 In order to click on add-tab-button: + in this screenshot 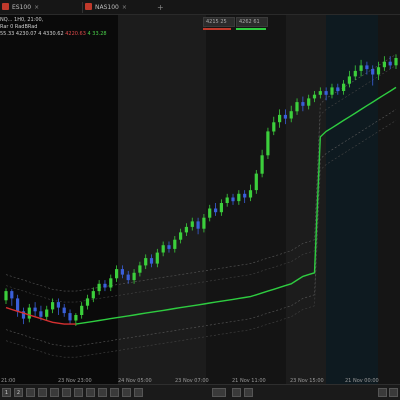, I will do `click(160, 7)`.